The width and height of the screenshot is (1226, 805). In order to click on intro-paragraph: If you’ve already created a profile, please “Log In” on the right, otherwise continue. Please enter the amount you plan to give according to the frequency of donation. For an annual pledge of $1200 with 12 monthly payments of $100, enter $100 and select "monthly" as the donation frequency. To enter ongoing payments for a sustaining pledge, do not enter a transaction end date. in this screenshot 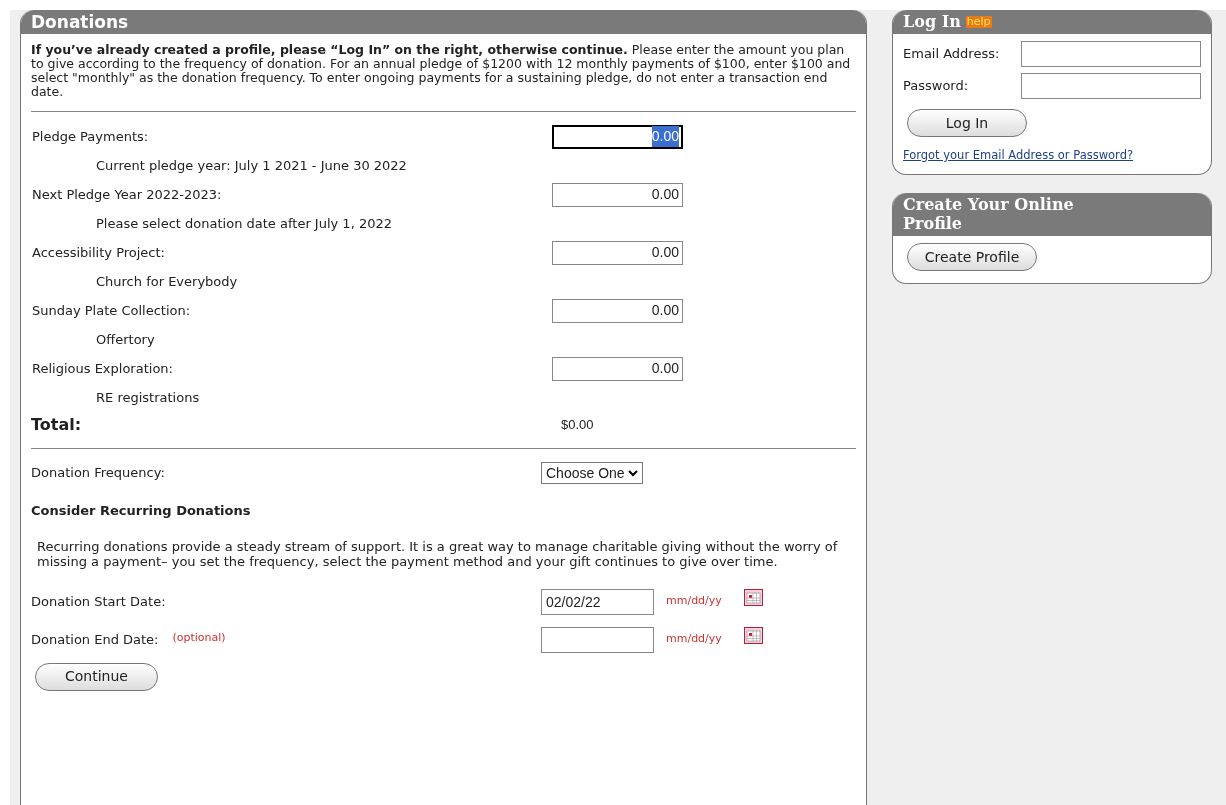, I will do `click(443, 77)`.